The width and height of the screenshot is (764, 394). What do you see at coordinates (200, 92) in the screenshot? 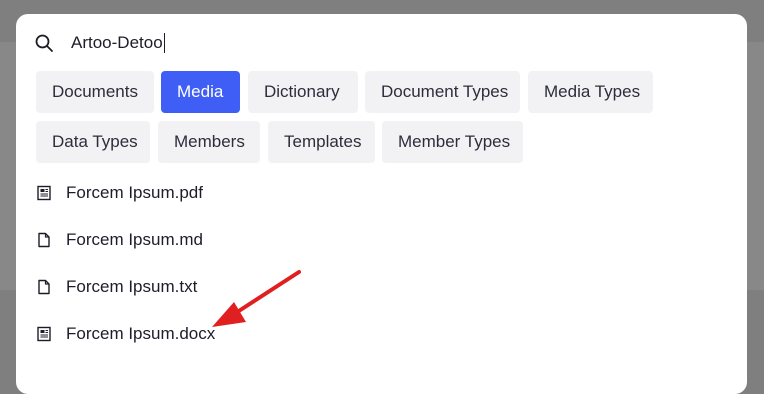
I see `filter-media: Media` at bounding box center [200, 92].